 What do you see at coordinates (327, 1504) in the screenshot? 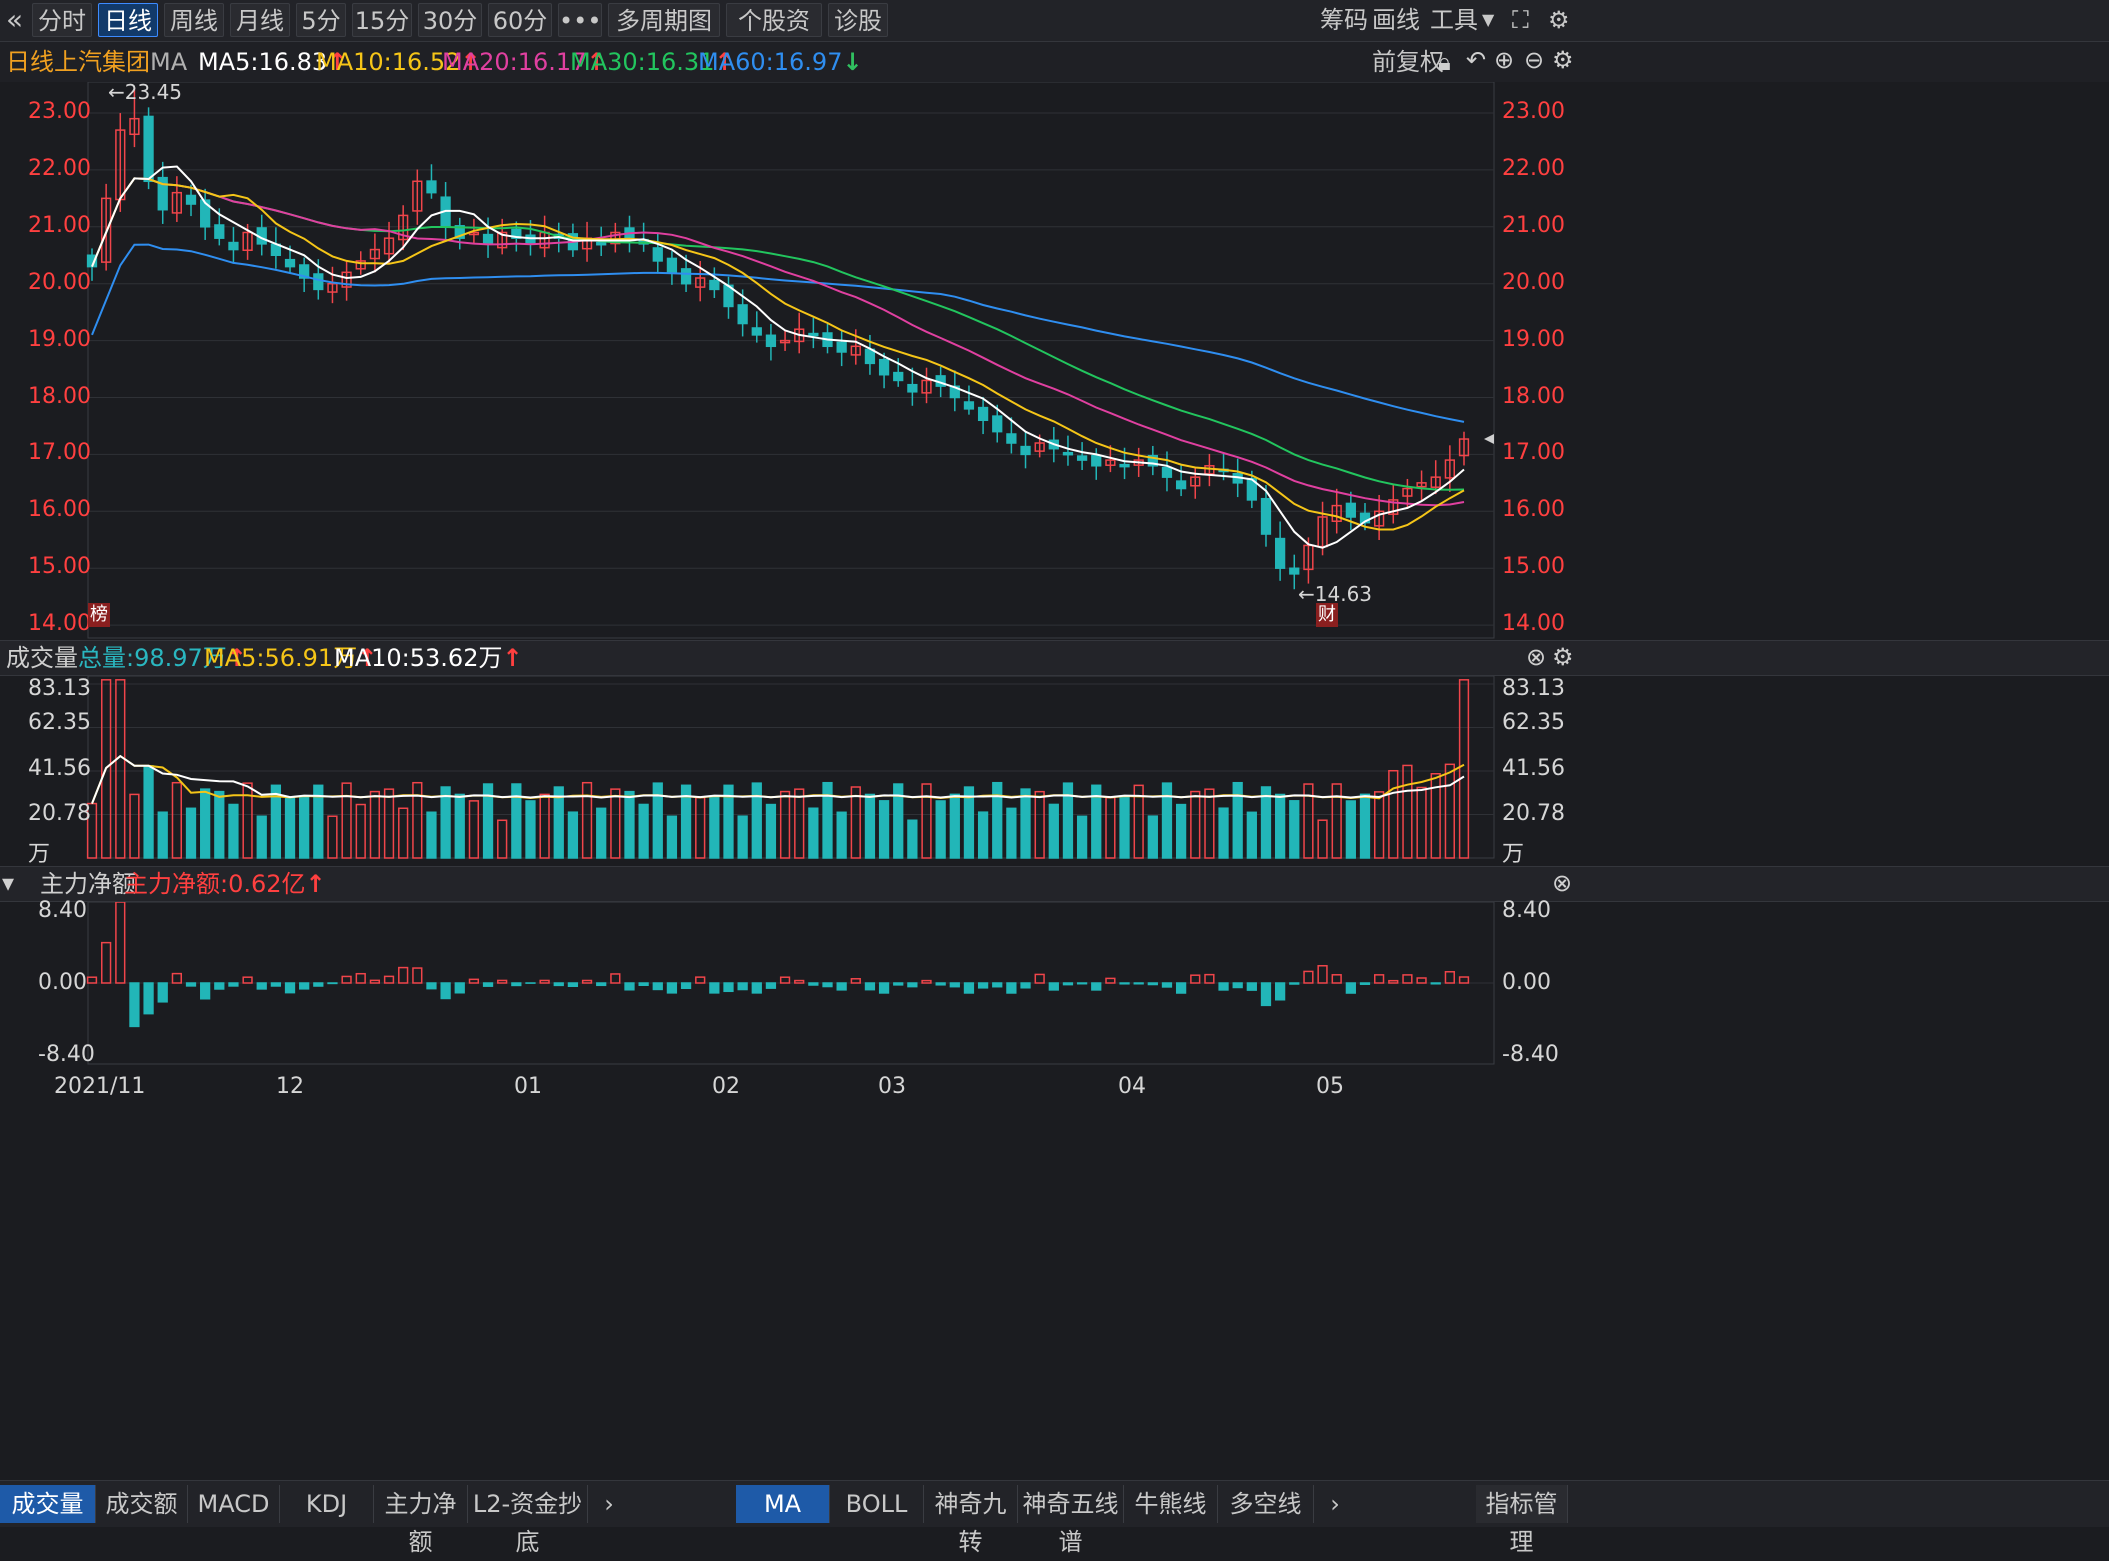
I see `tab-kdj: KDJ` at bounding box center [327, 1504].